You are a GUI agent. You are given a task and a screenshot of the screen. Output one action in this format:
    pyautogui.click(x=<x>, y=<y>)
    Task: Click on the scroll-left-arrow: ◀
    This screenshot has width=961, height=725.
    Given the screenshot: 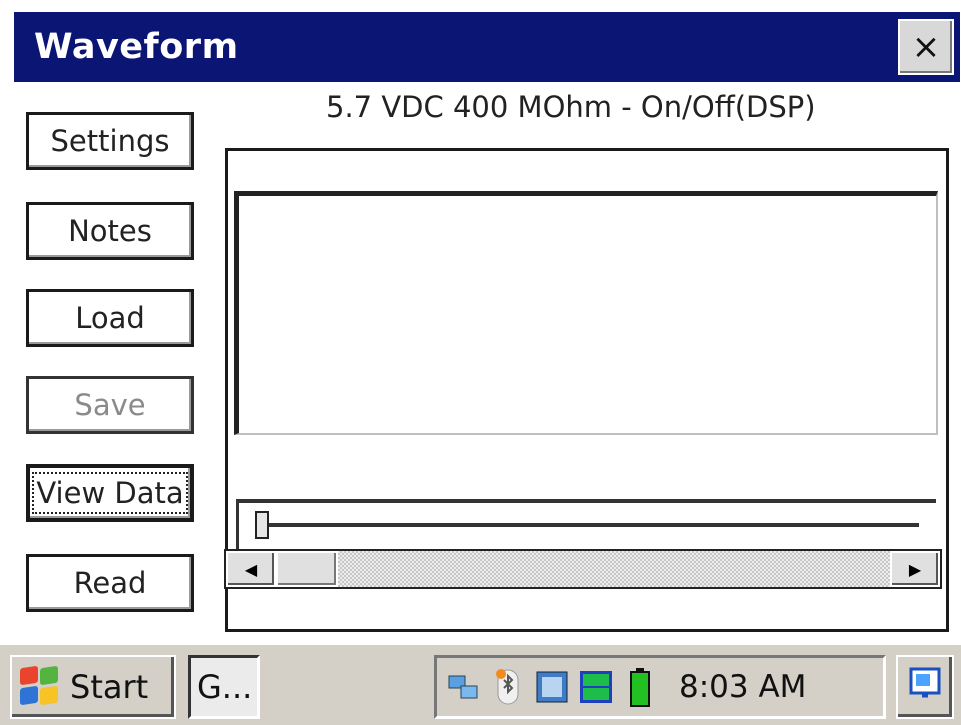 What is the action you would take?
    pyautogui.click(x=251, y=569)
    